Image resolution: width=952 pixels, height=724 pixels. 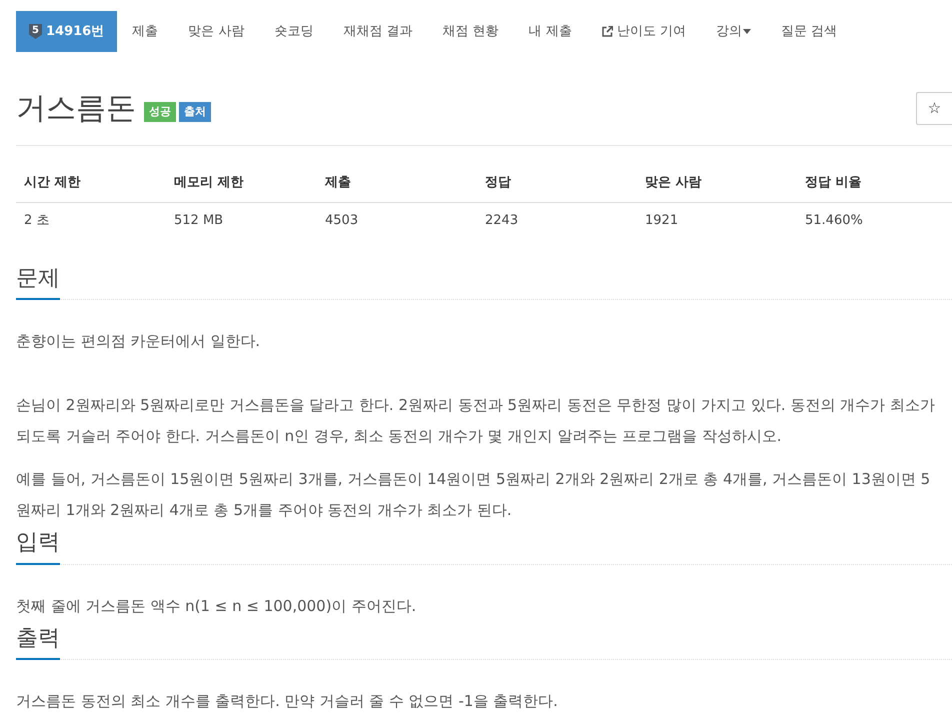 I want to click on nav-link: 숏코딩, so click(x=293, y=31).